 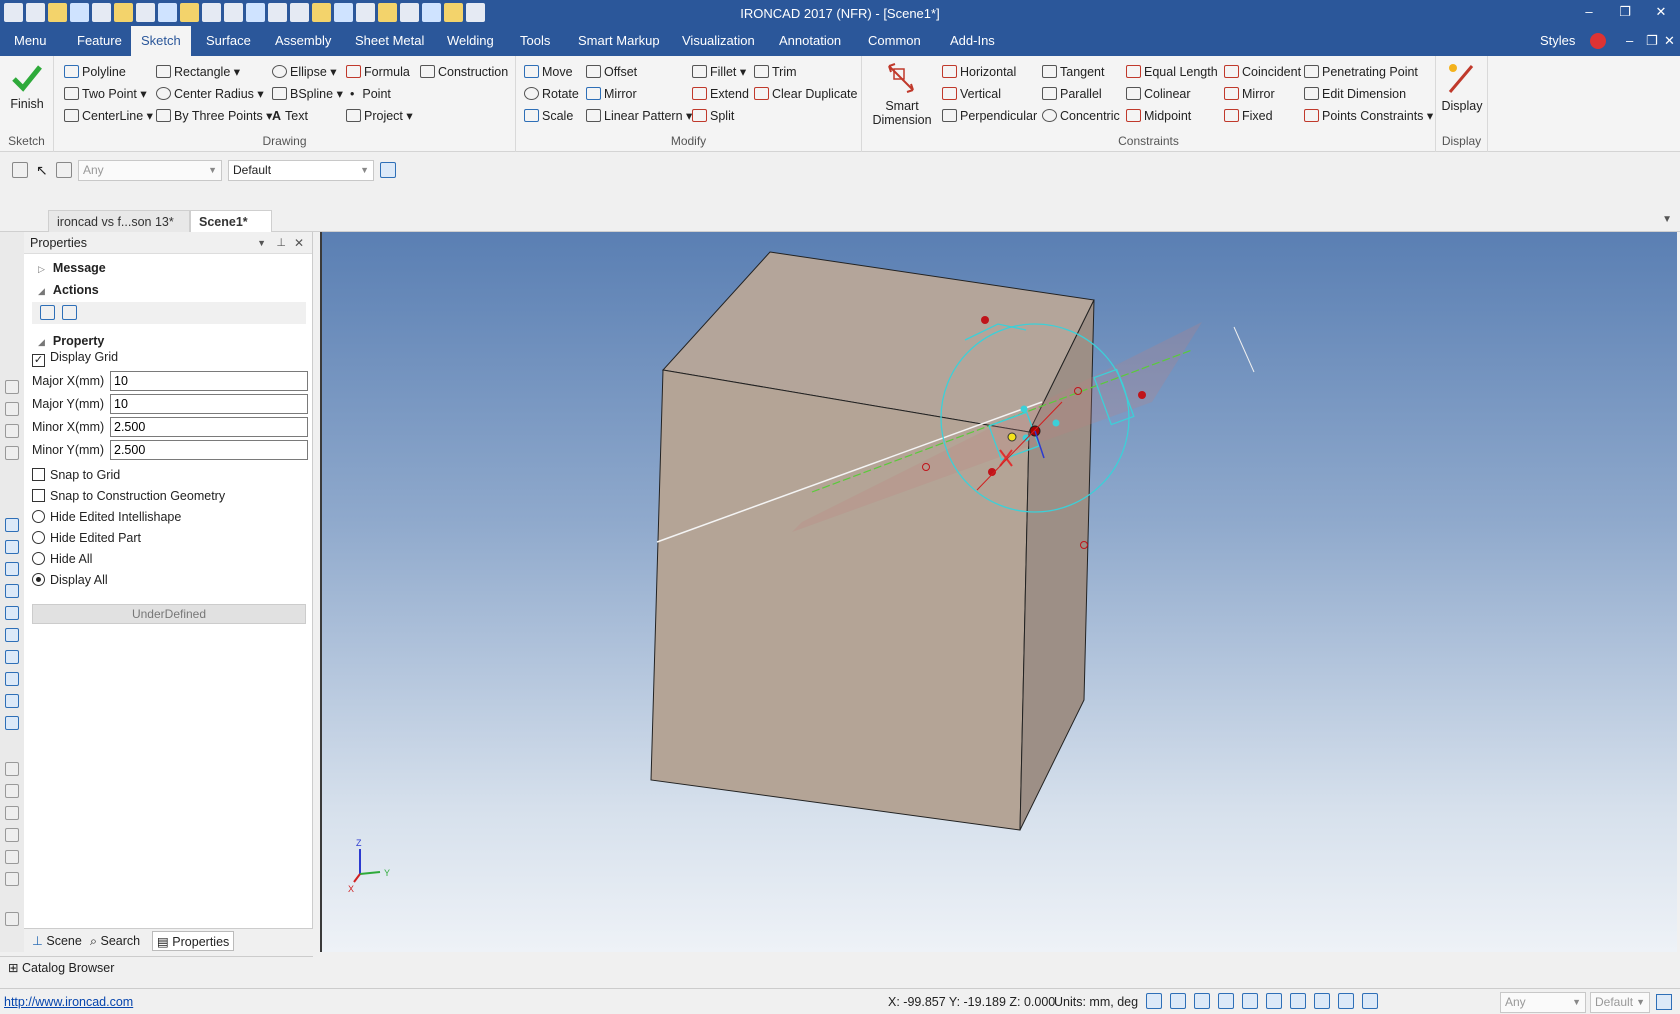 What do you see at coordinates (12, 657) in the screenshot?
I see `hole-icon` at bounding box center [12, 657].